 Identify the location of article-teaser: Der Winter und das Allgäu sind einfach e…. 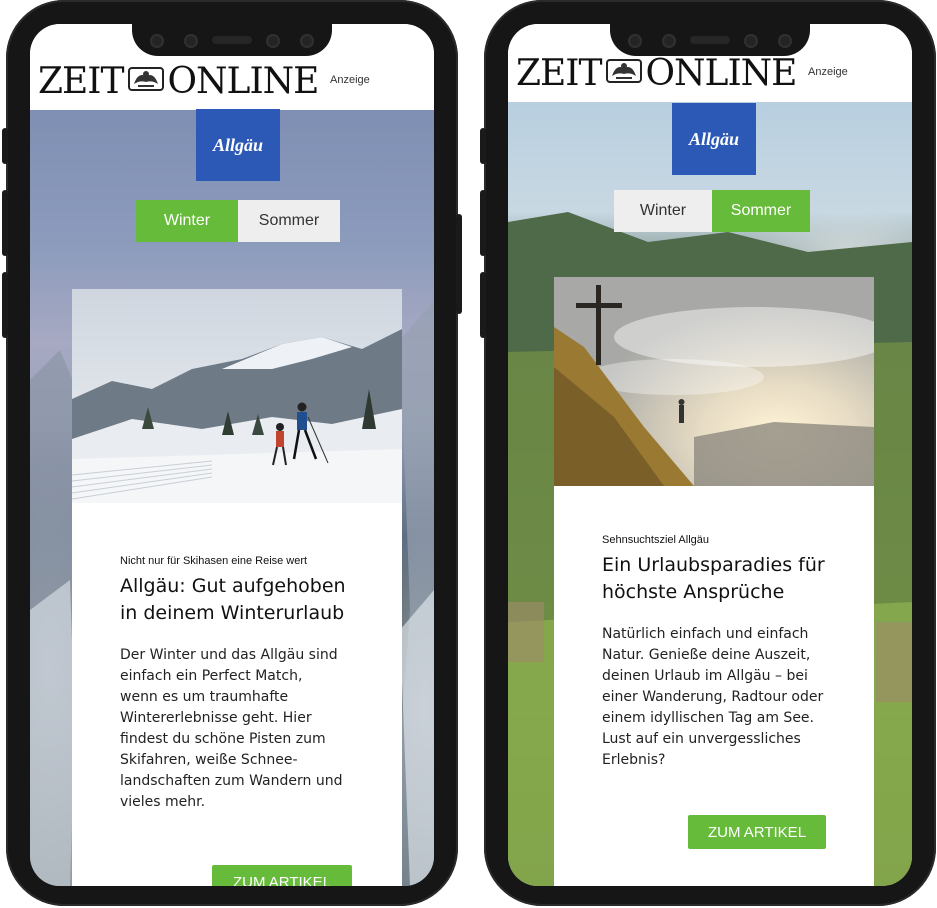
(241, 729).